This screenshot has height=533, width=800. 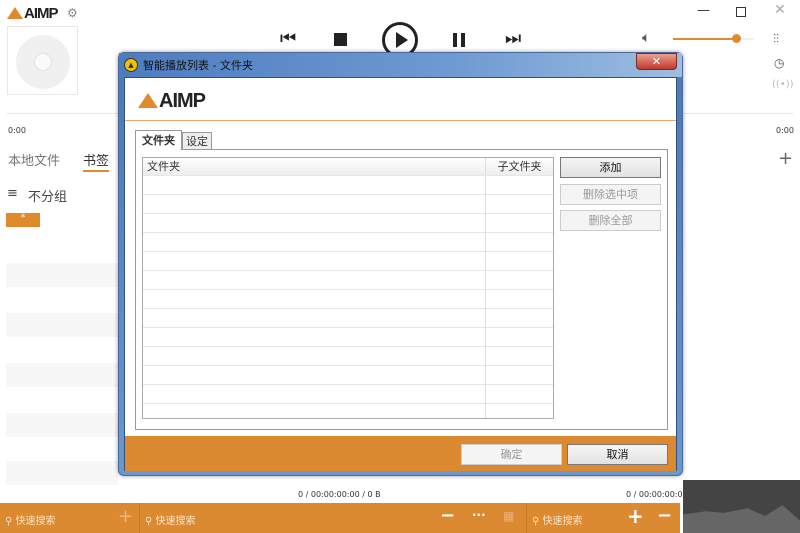 What do you see at coordinates (783, 84) in the screenshot?
I see `radio-icon: ((•))` at bounding box center [783, 84].